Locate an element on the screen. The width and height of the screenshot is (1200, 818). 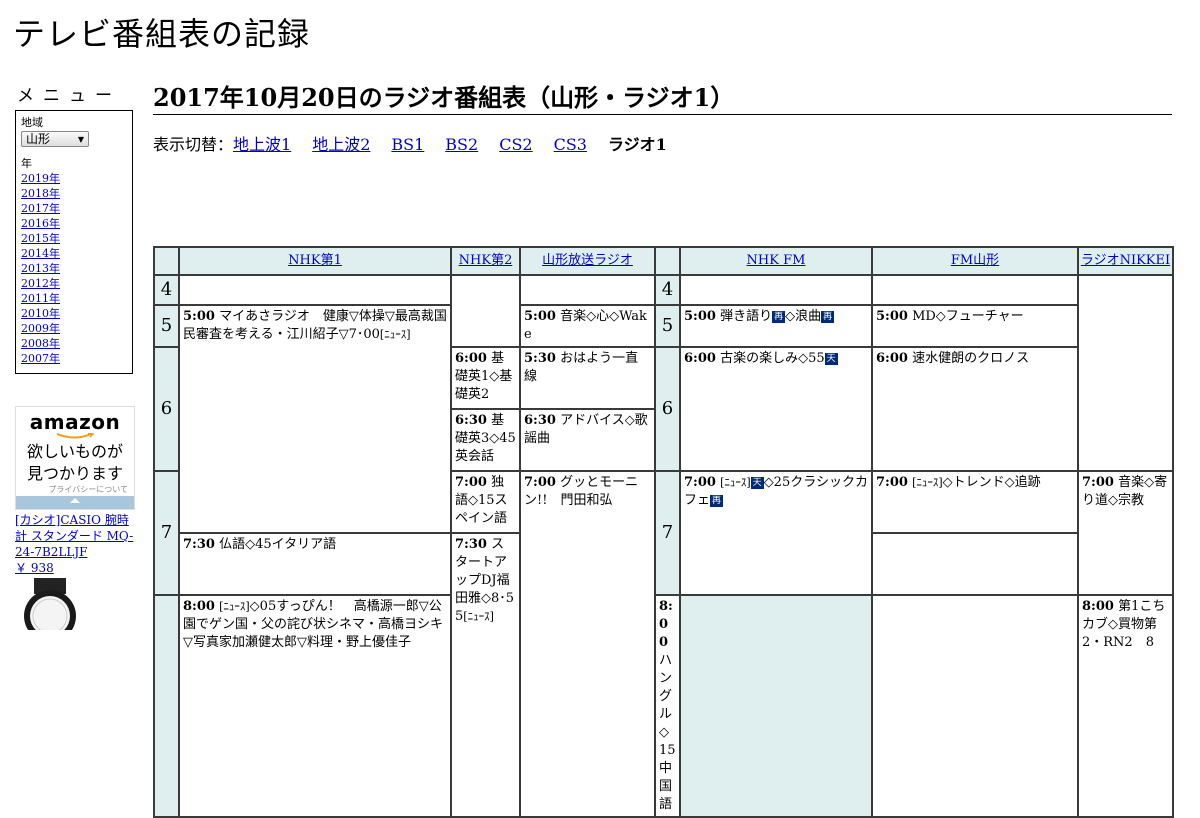
program-cell: 7:00 独語◇15スペイン語 is located at coordinates (485, 502).